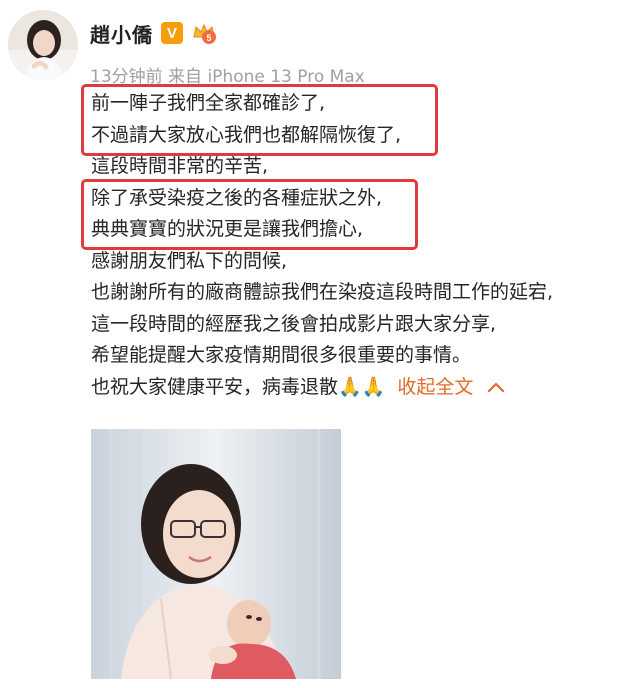 This screenshot has height=688, width=640. I want to click on post-line: 希望能提醒大家疫情期間很多很重要的事情。, so click(281, 355).